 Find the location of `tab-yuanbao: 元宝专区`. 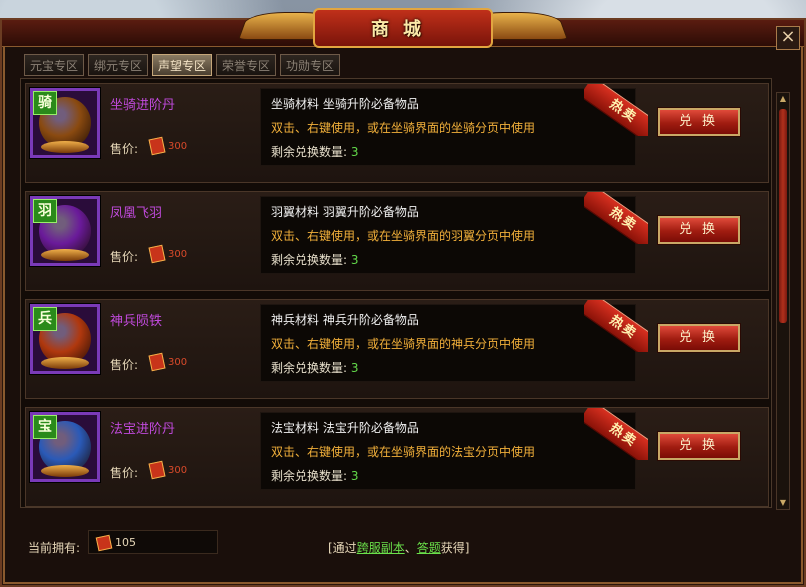

tab-yuanbao: 元宝专区 is located at coordinates (54, 65).